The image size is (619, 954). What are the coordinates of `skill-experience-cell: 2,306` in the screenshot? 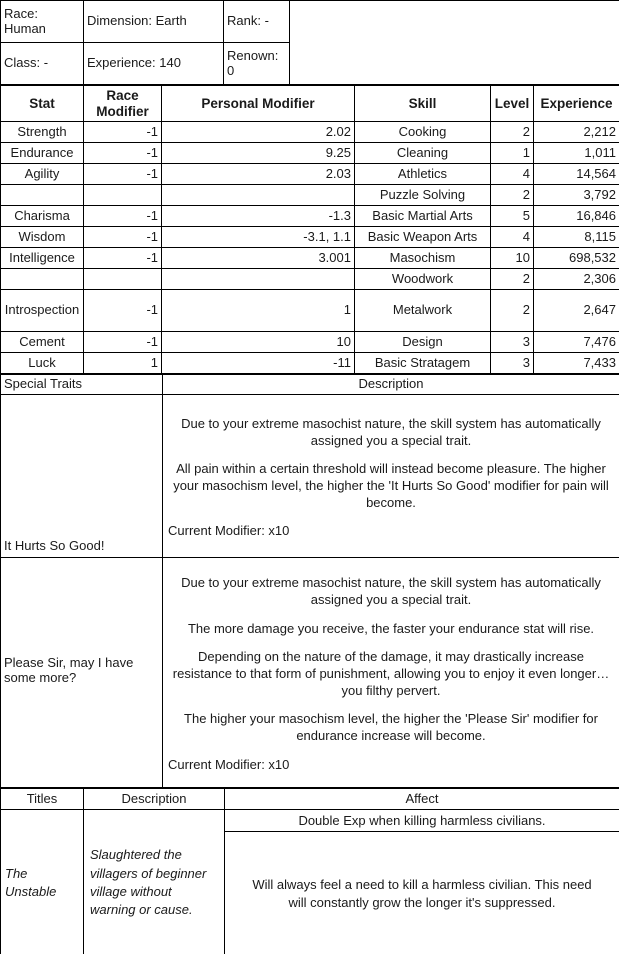 It's located at (576, 279).